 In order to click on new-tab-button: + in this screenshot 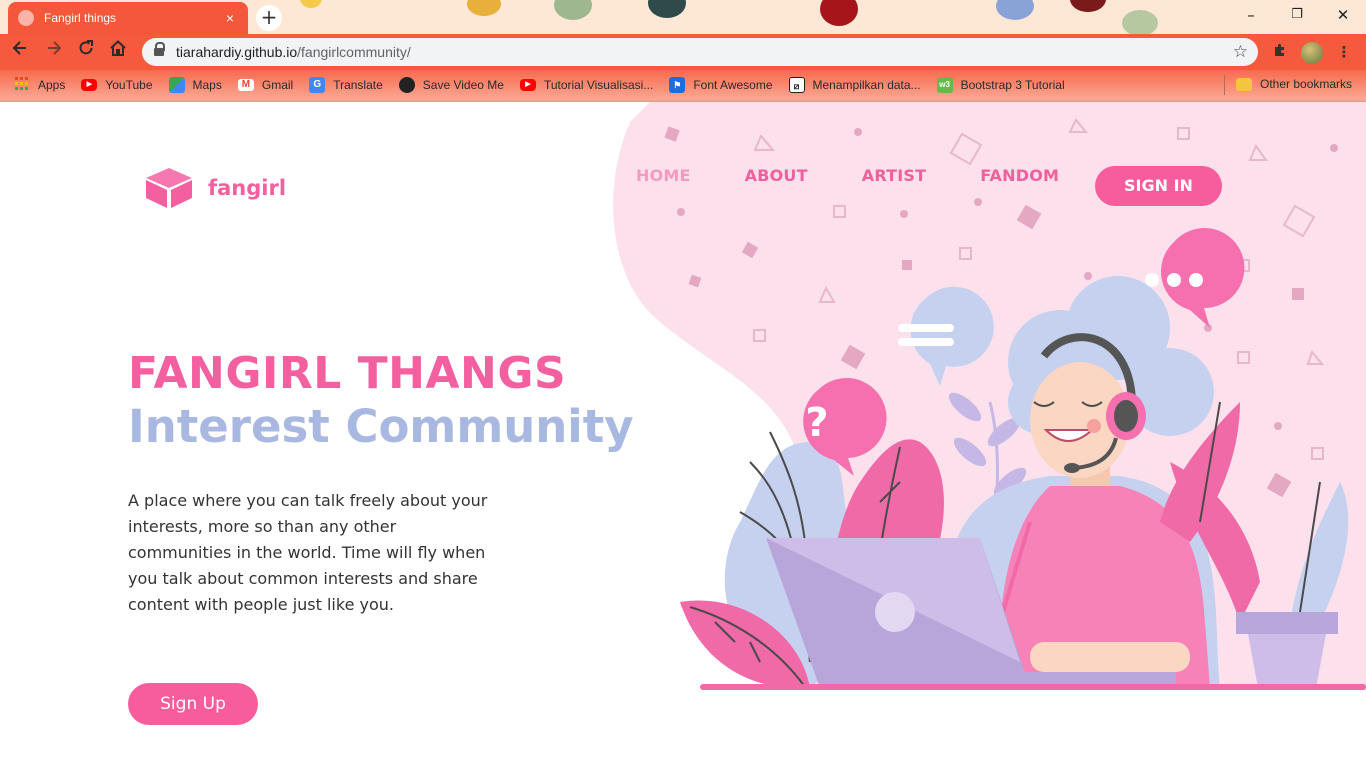, I will do `click(269, 18)`.